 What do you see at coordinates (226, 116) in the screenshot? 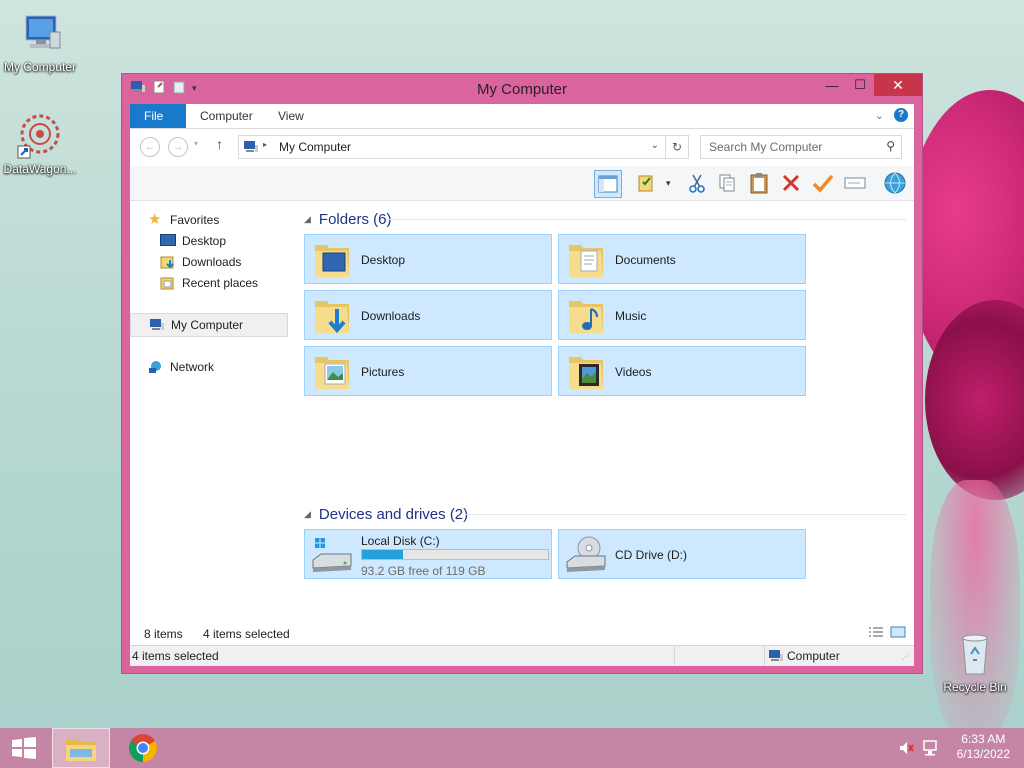
I see `tab-computer: Computer` at bounding box center [226, 116].